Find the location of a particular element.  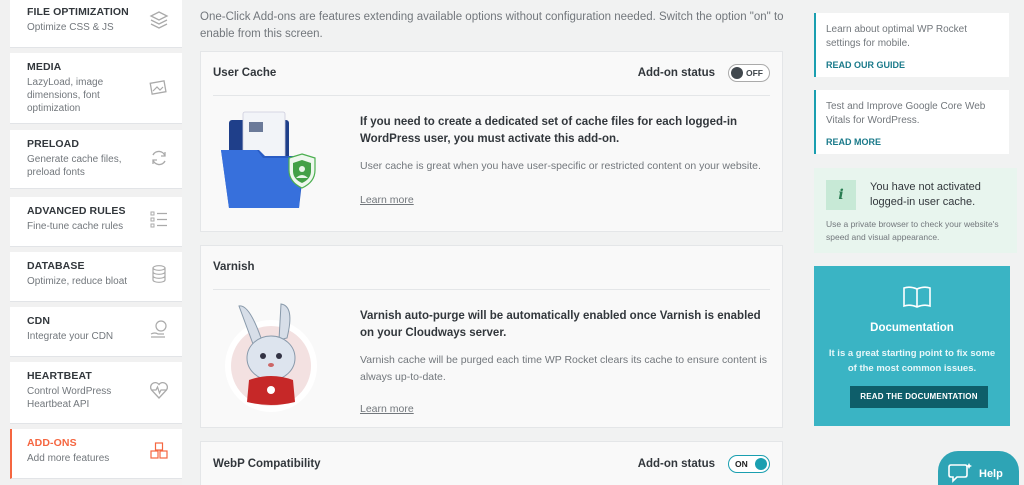

images-icon is located at coordinates (158, 87).